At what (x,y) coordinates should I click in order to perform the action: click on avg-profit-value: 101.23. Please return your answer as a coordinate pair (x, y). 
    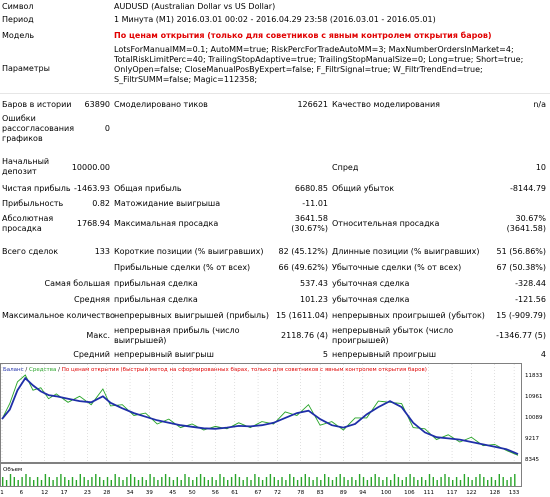
    Looking at the image, I should click on (314, 299).